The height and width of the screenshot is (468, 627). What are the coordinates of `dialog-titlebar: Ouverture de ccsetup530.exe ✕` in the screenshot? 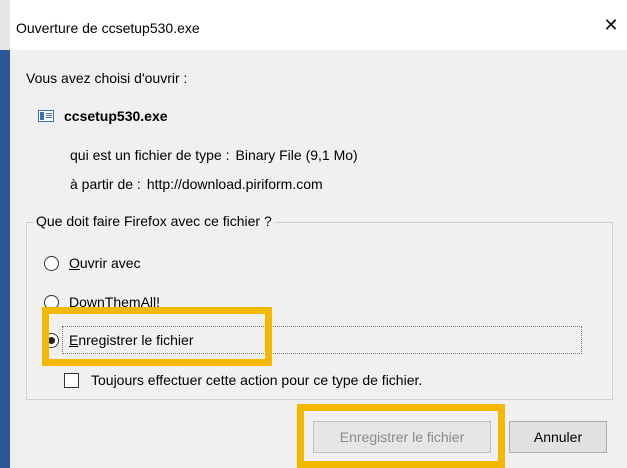 It's located at (318, 25).